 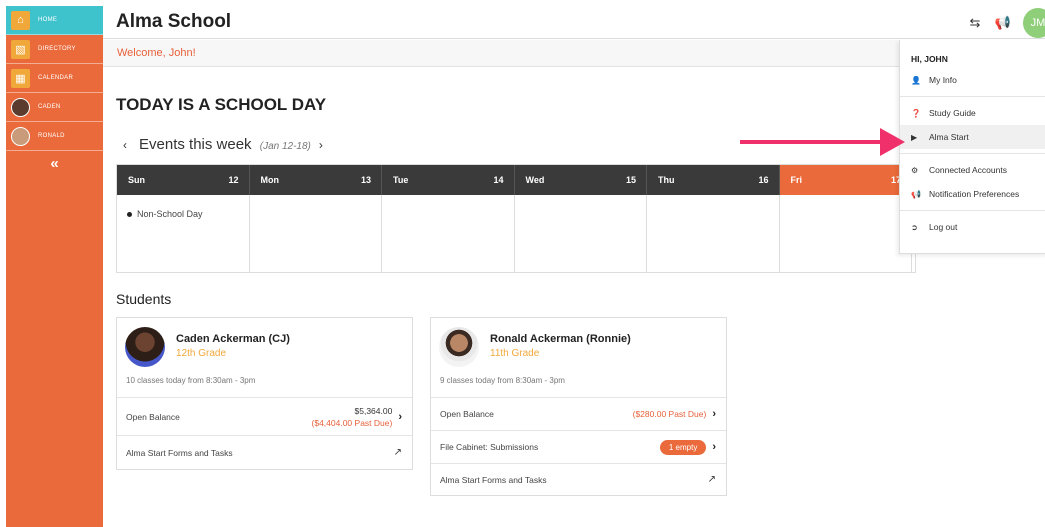 I want to click on event-label: Non-School Day, so click(x=170, y=214).